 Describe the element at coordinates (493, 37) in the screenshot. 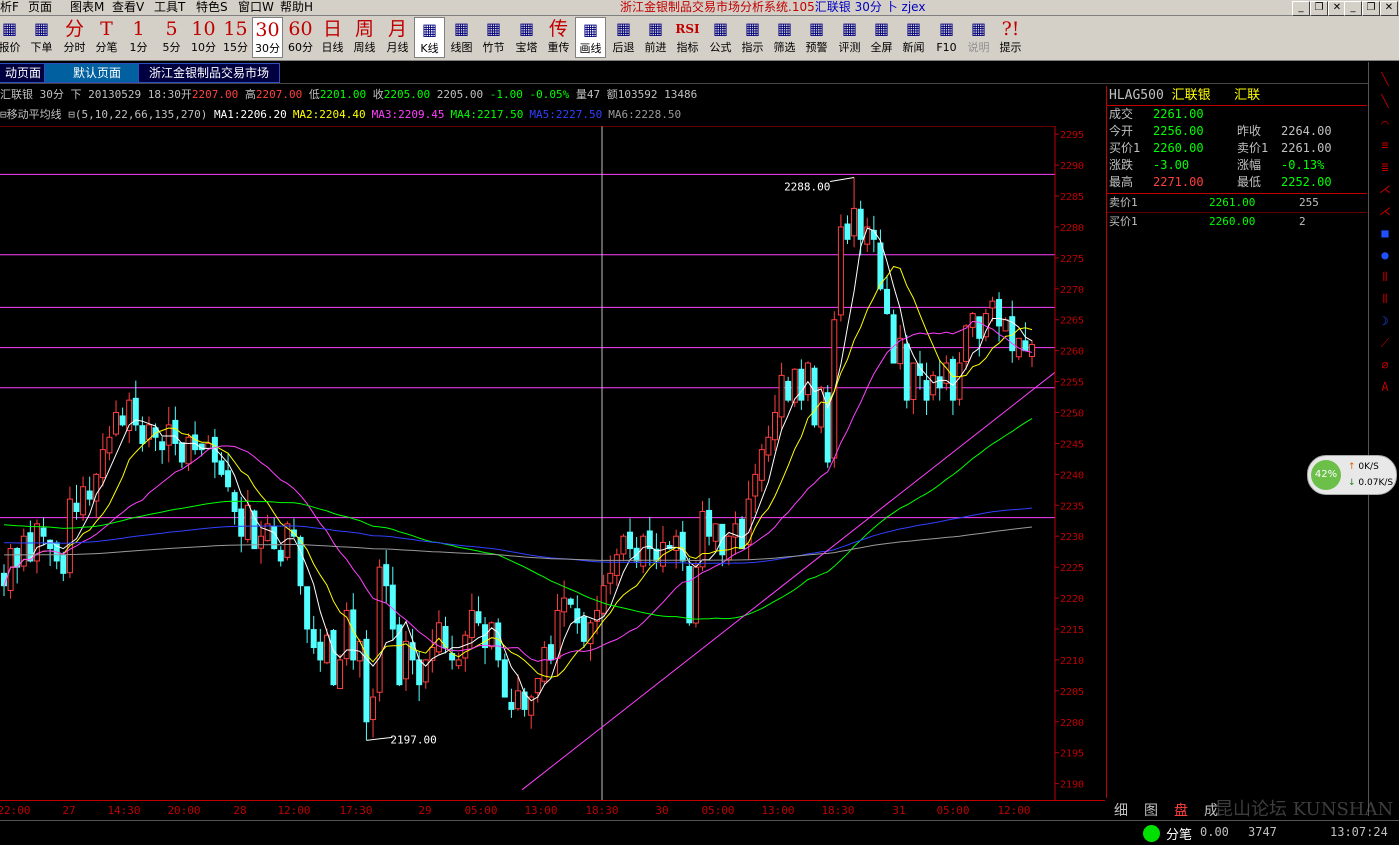

I see `toolbar-button-15: ▦ 竹节` at that location.